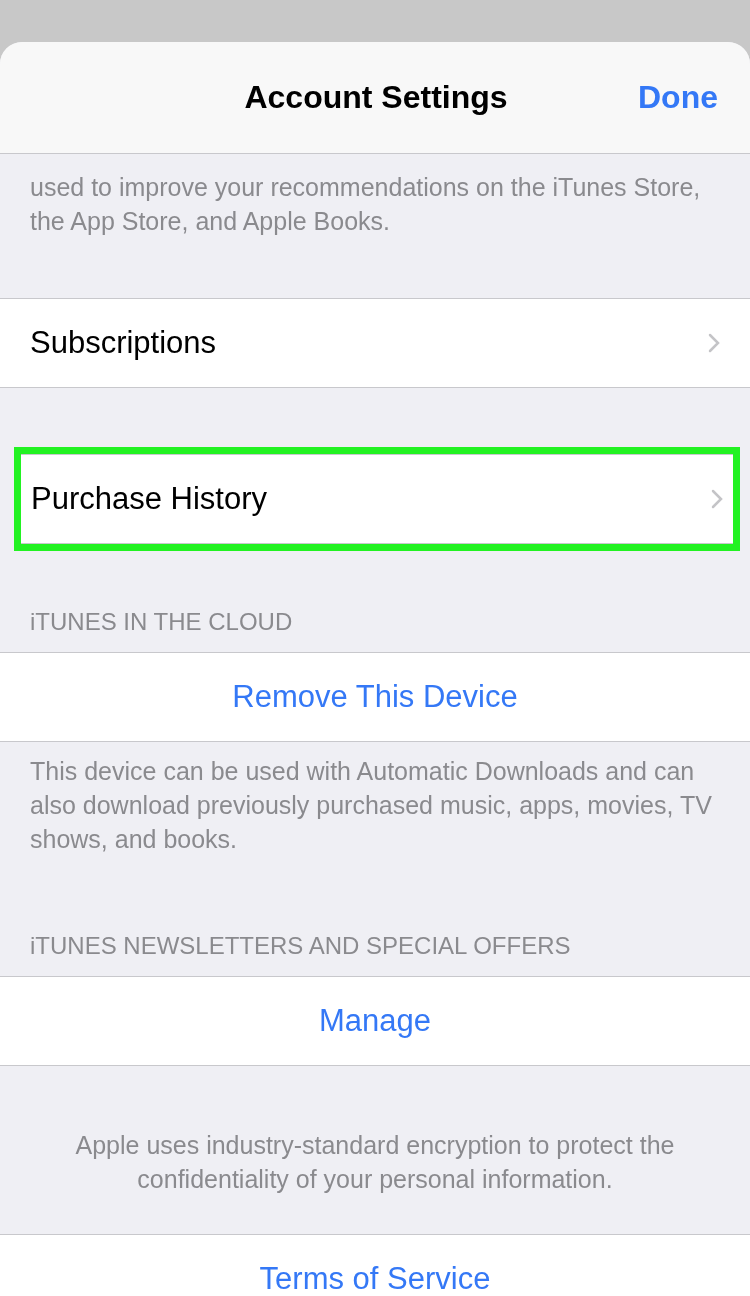 The image size is (750, 1296). I want to click on row-label: Subscriptions, so click(123, 343).